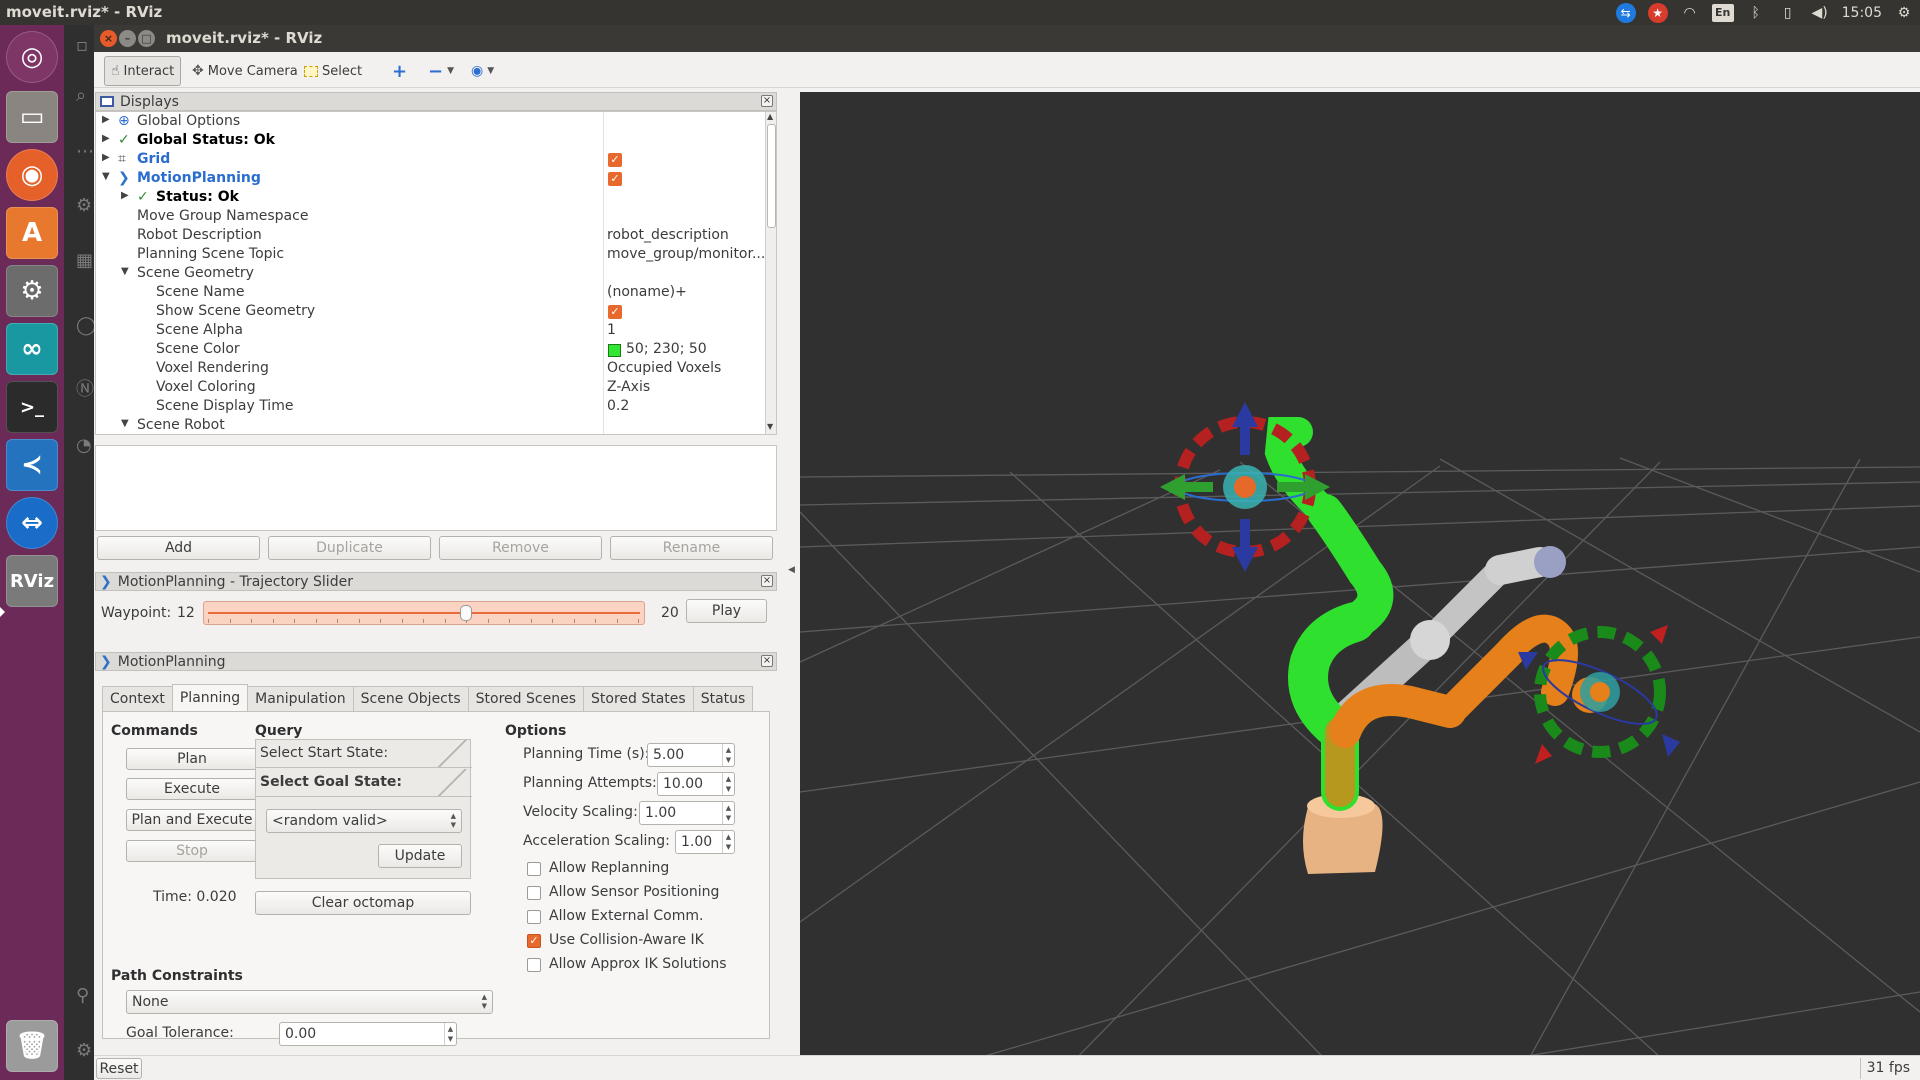 The image size is (1920, 1080). Describe the element at coordinates (364, 754) in the screenshot. I see `start-state-section: Select Start State:` at that location.